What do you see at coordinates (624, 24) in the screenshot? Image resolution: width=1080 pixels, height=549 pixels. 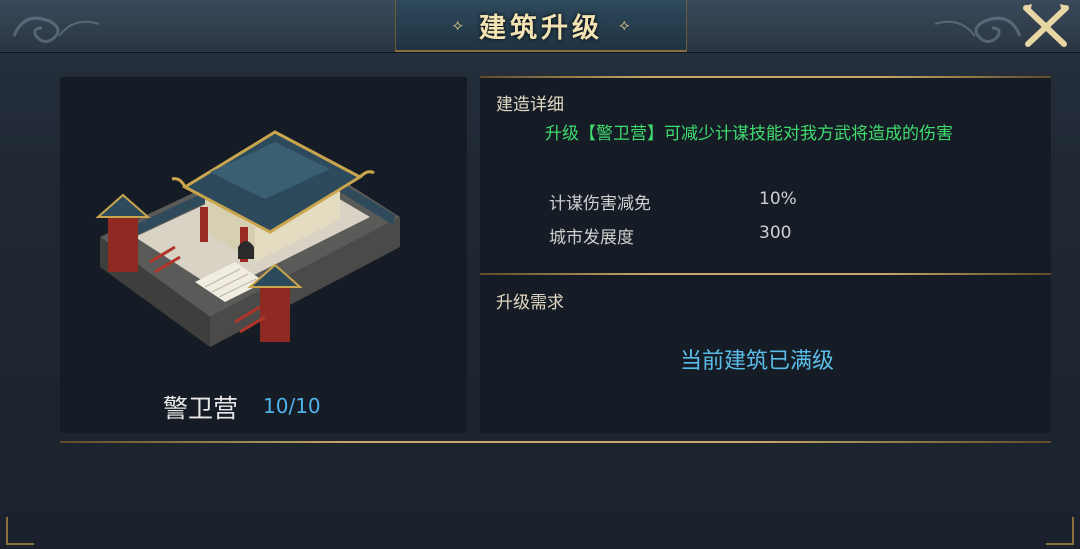 I see `title-ornament-right: ⟡` at bounding box center [624, 24].